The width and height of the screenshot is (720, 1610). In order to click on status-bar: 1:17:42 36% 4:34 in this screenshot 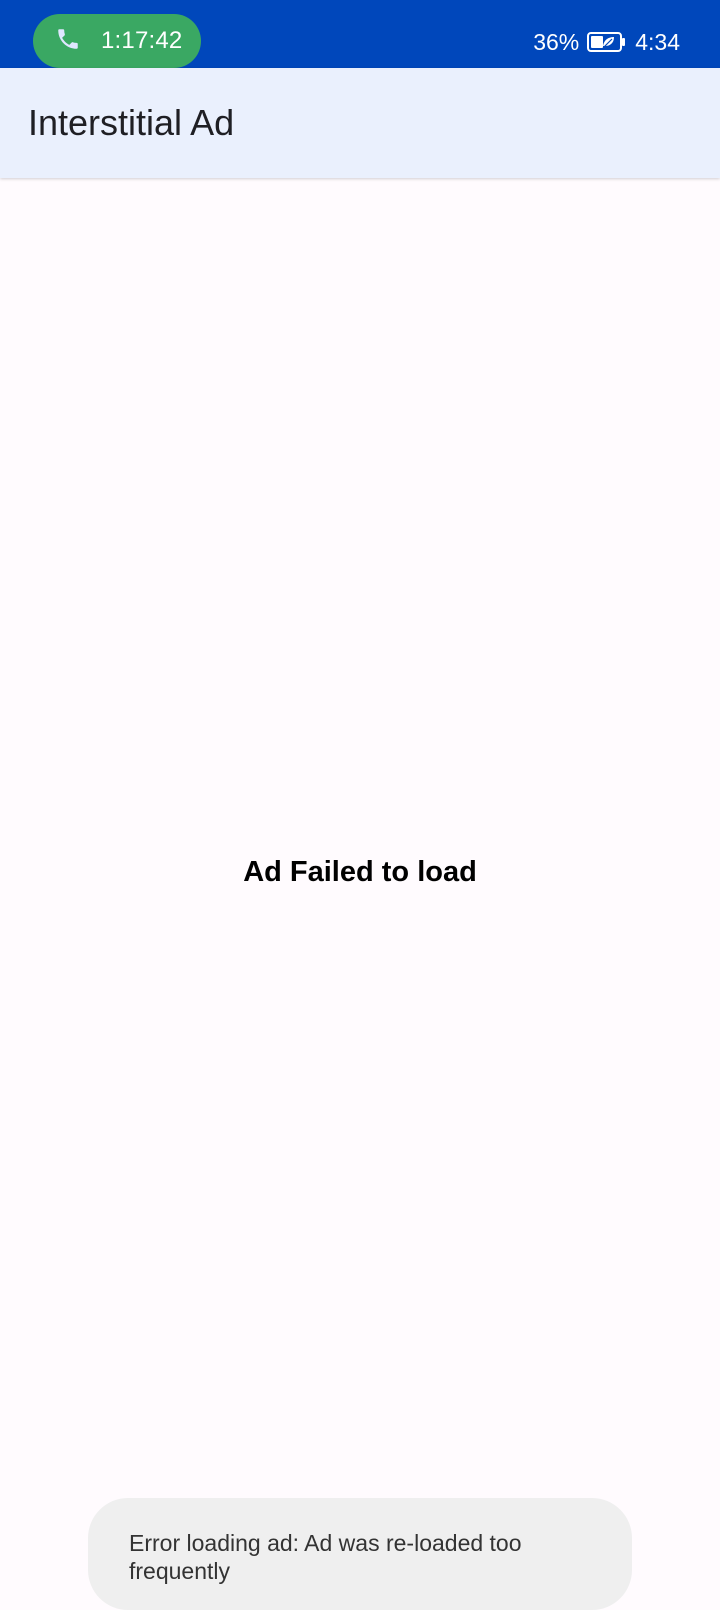, I will do `click(360, 34)`.